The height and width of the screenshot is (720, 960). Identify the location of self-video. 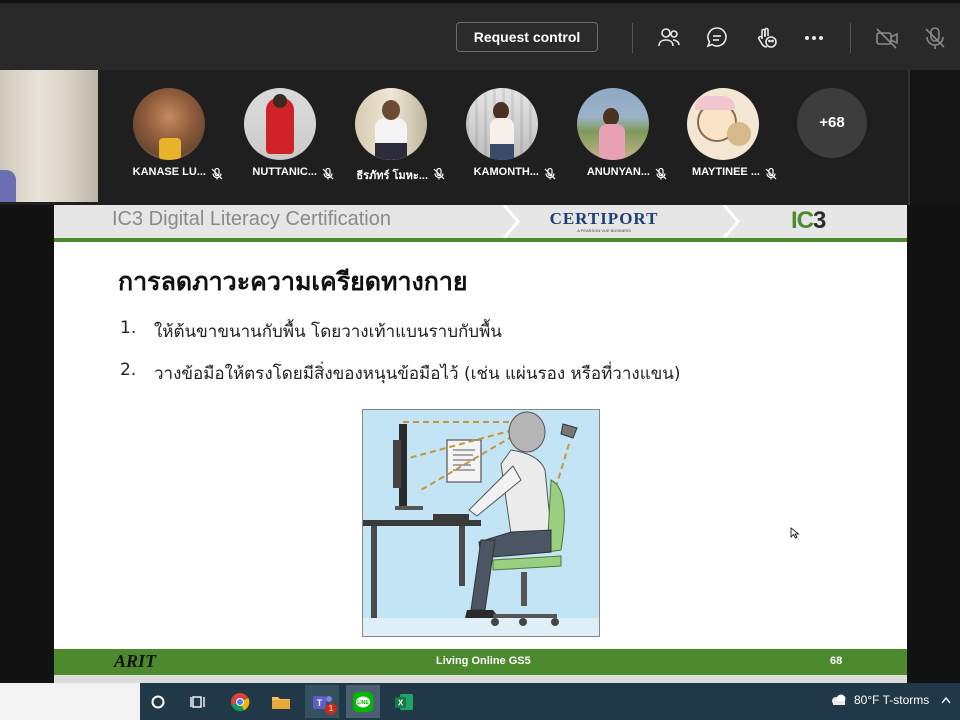
(49, 136).